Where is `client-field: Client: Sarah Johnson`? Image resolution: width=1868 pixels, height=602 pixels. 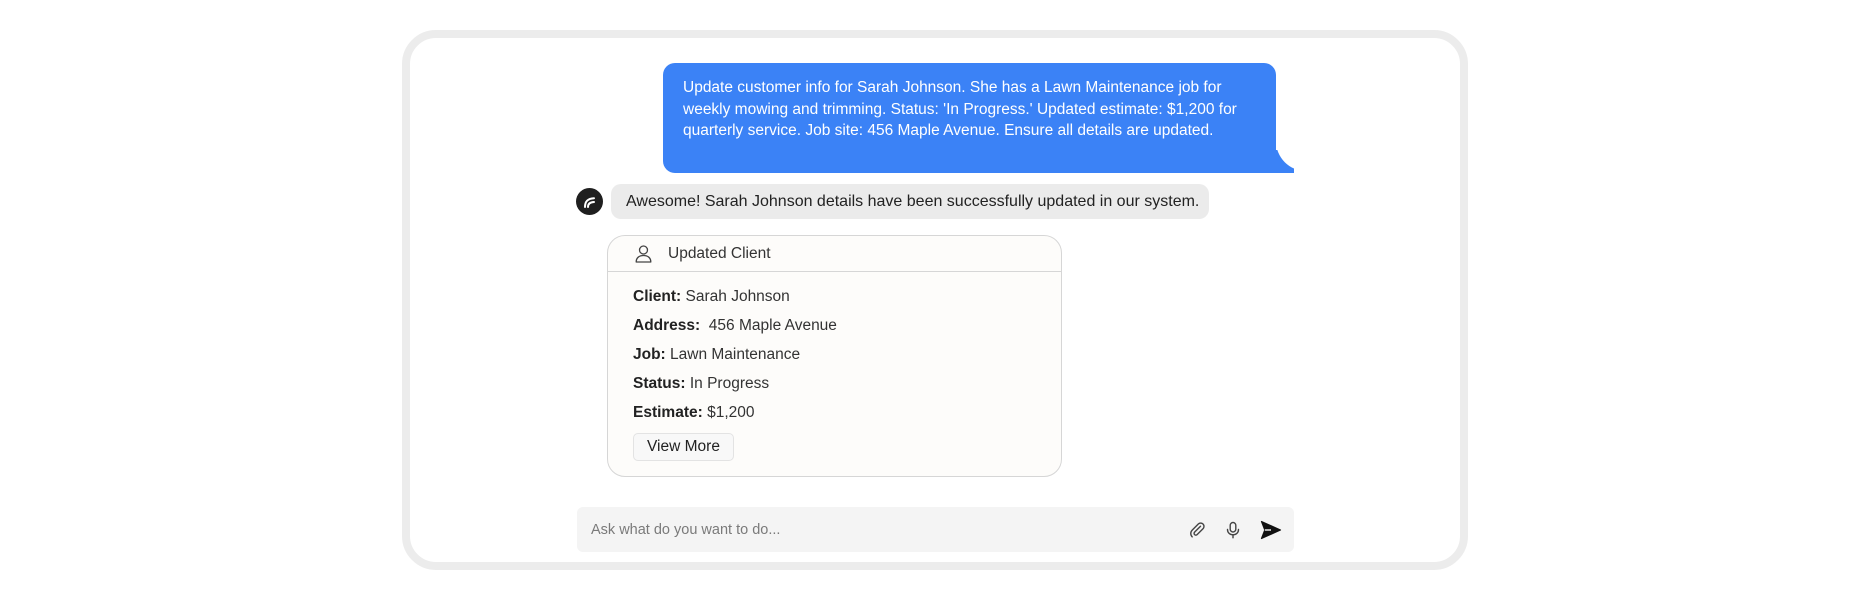
client-field: Client: Sarah Johnson is located at coordinates (847, 296).